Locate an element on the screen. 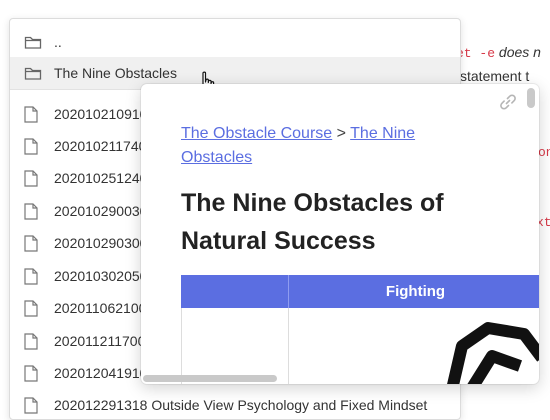 Image resolution: width=550 pixels, height=420 pixels. breadcrumb-link-parent: The Obstacle Course is located at coordinates (256, 133).